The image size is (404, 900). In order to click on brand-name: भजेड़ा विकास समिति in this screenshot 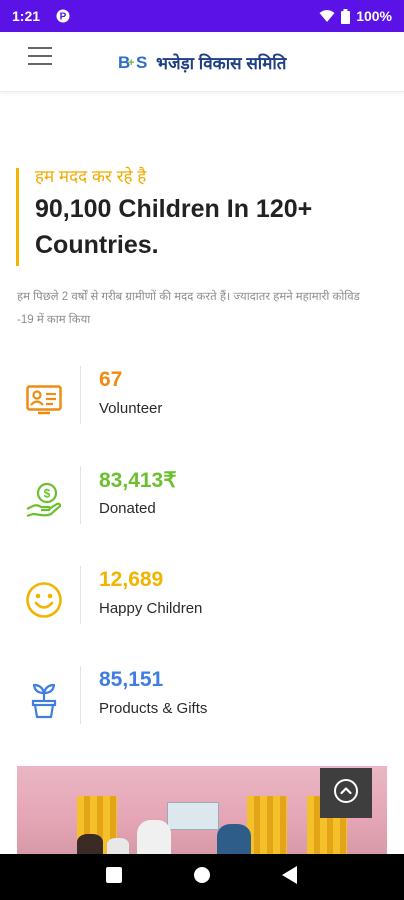, I will do `click(221, 63)`.